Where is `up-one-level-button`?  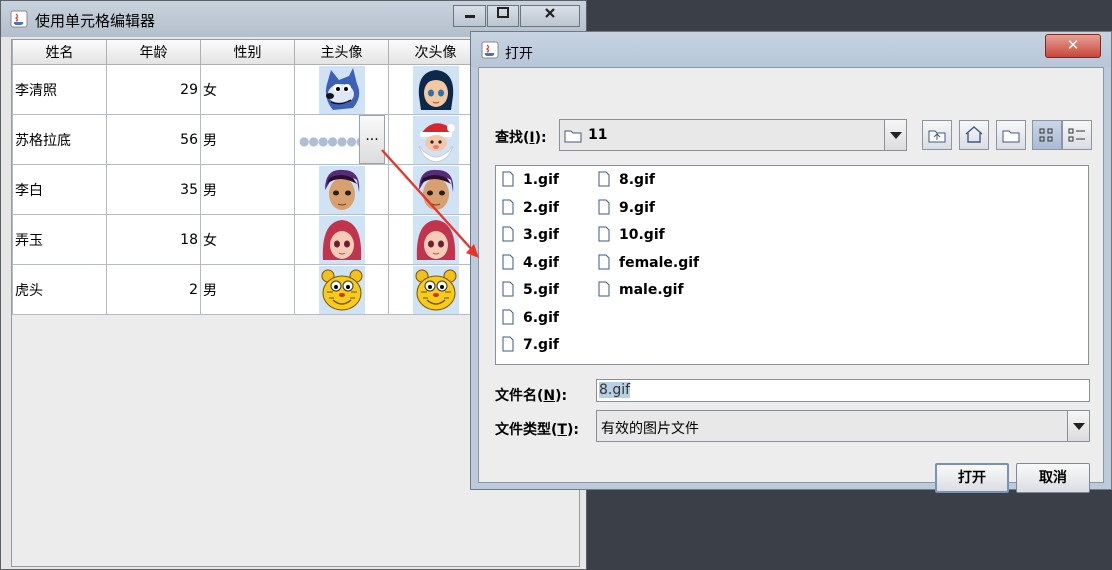 up-one-level-button is located at coordinates (937, 135).